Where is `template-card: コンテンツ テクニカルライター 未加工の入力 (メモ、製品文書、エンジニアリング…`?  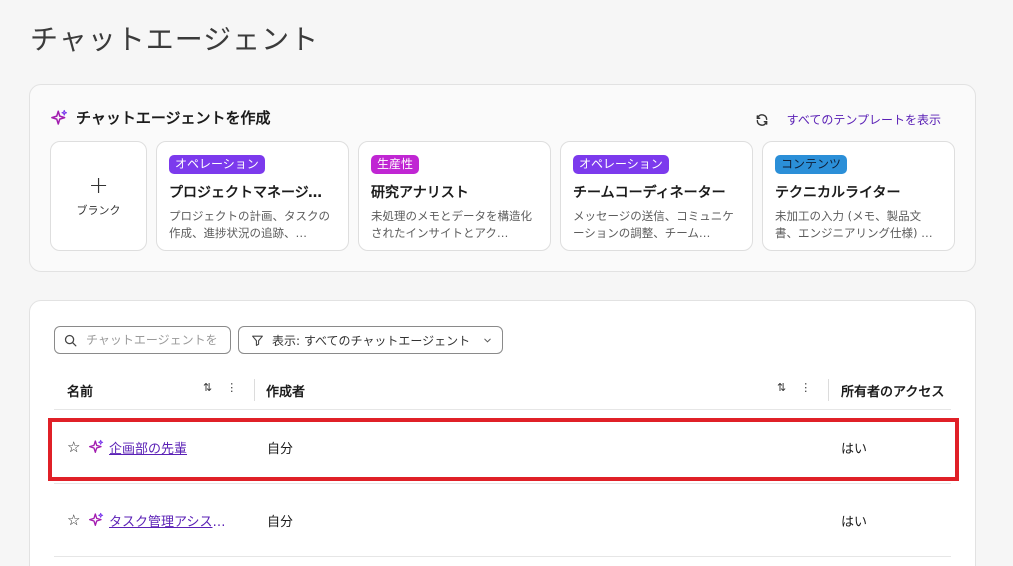 template-card: コンテンツ テクニカルライター 未加工の入力 (メモ、製品文書、エンジニアリング… is located at coordinates (858, 196).